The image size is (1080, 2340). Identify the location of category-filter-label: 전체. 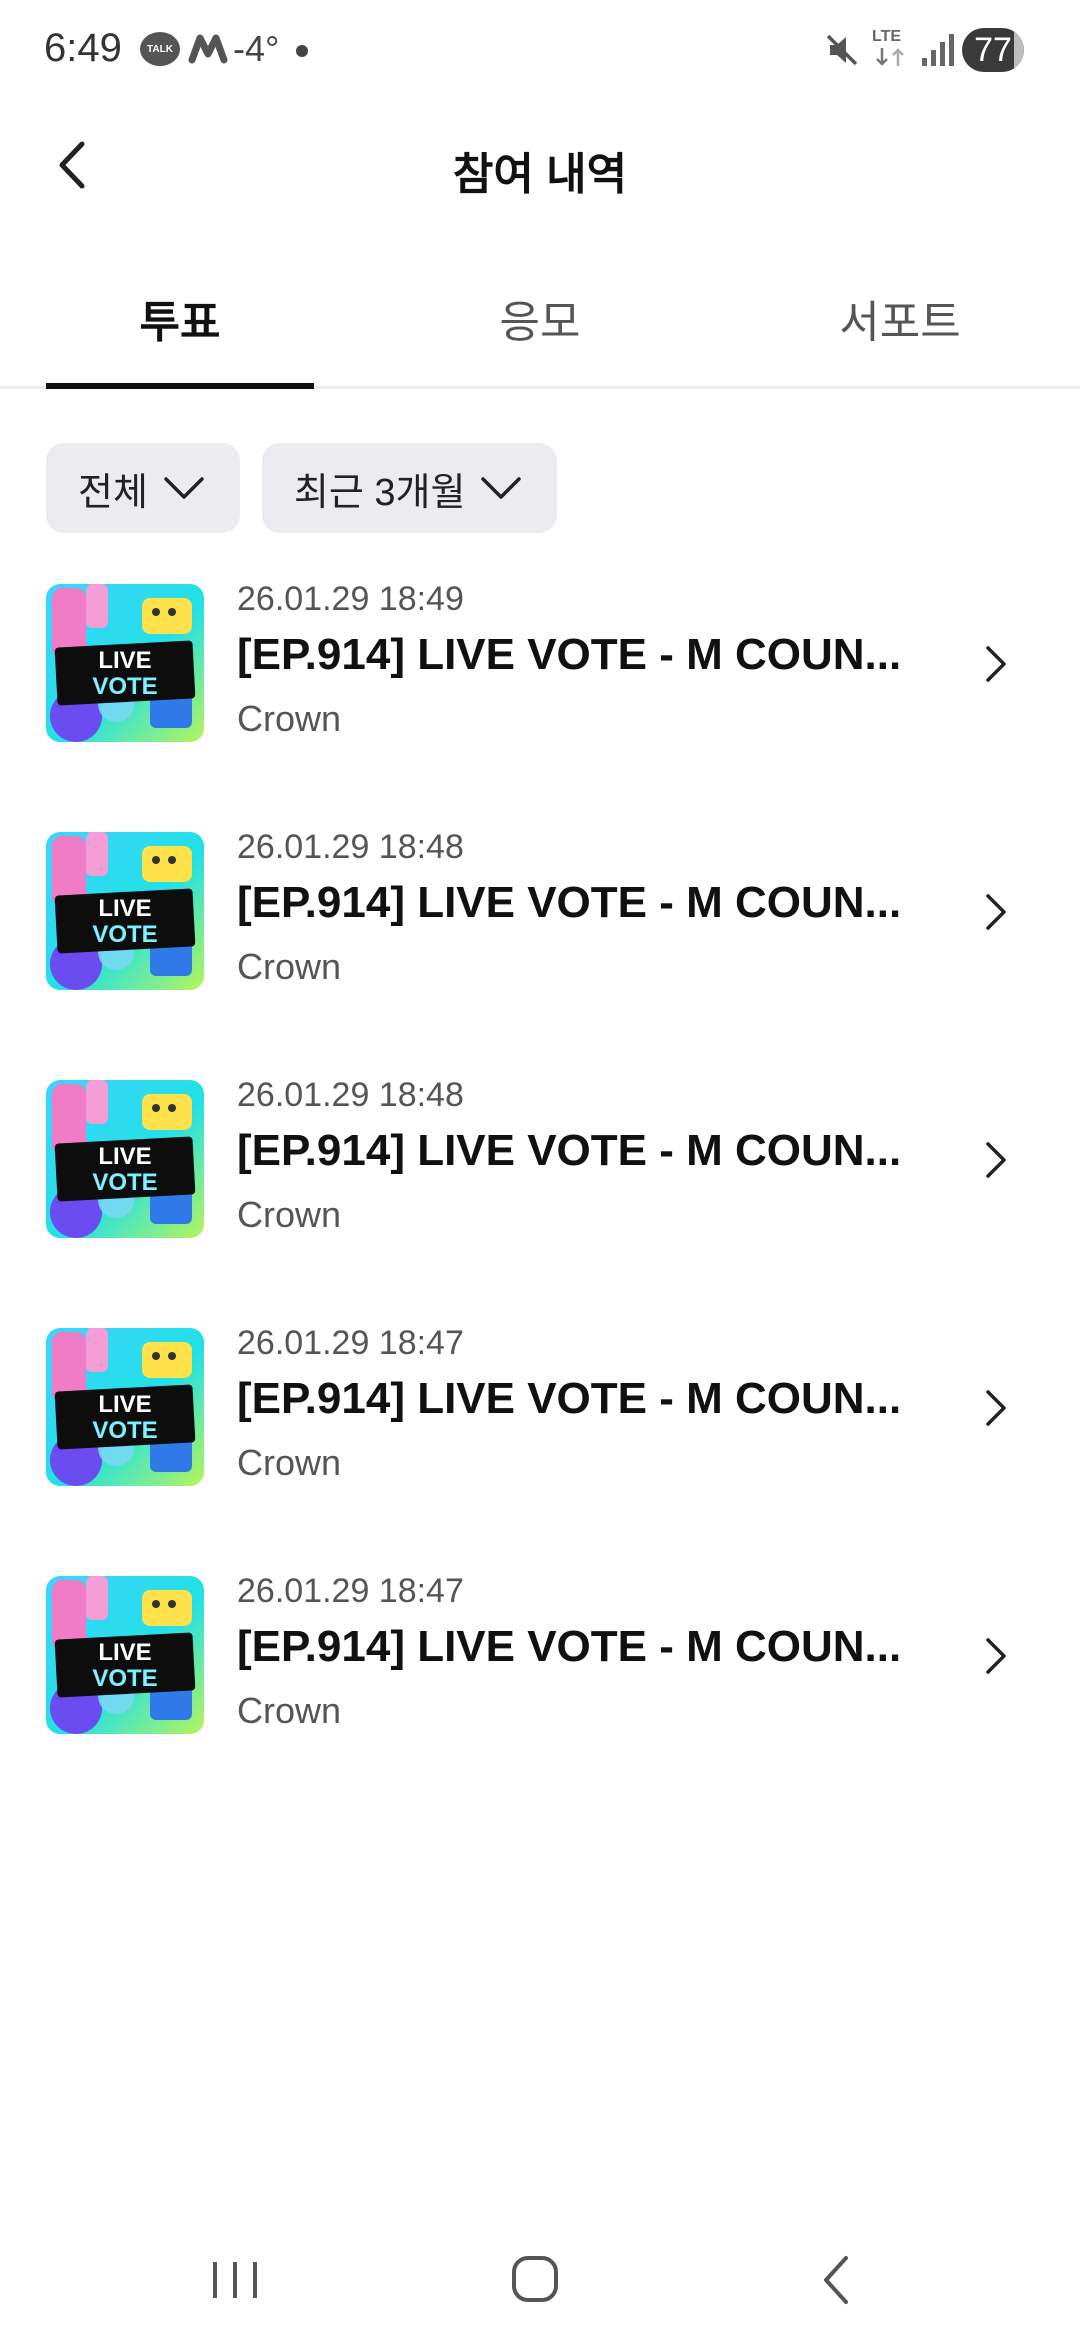
(113, 492).